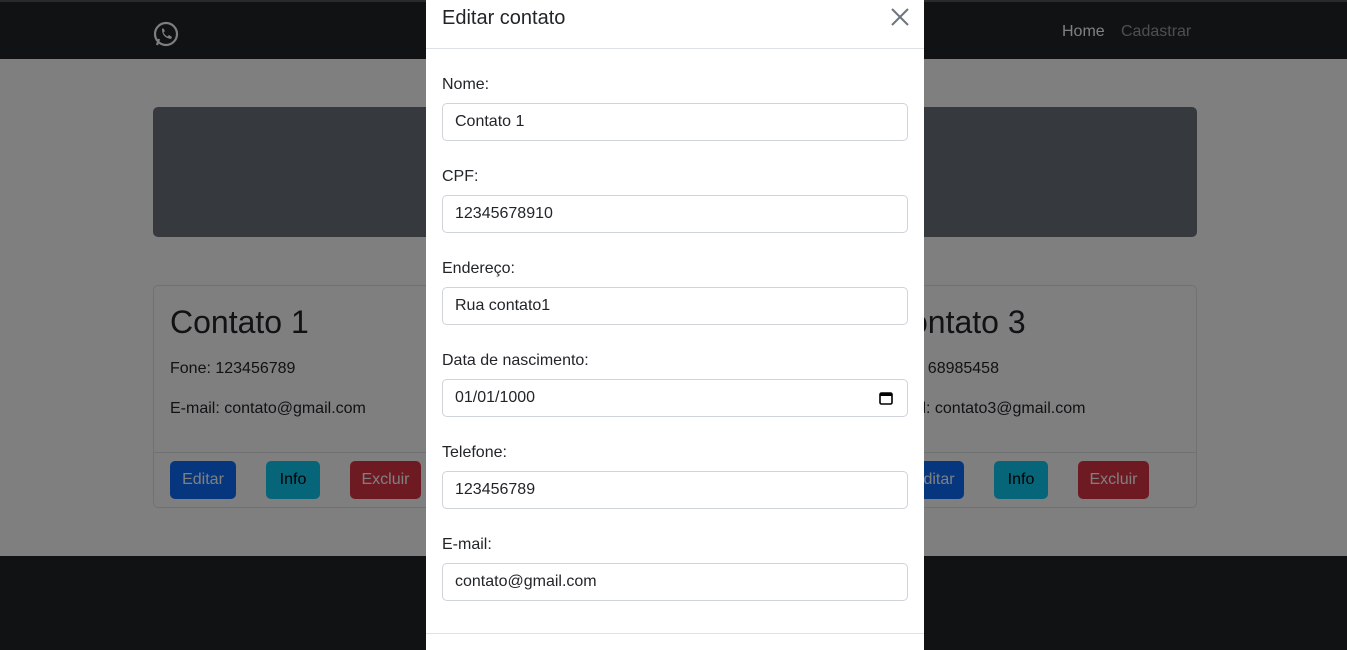  Describe the element at coordinates (675, 24) in the screenshot. I see `modal-header: Editar contato` at that location.